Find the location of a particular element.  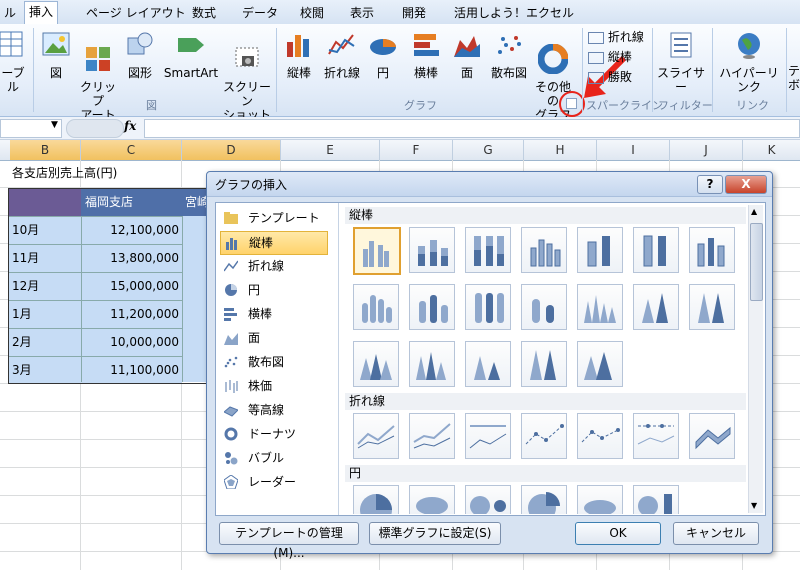

chart-type-100-line-markers is located at coordinates (656, 436).